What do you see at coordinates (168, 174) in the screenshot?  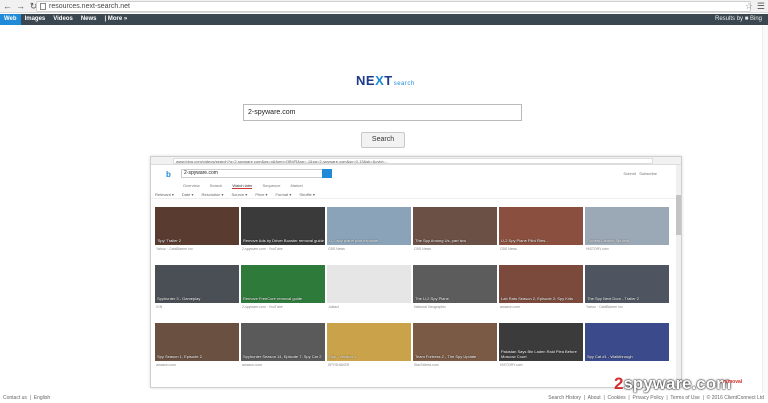 I see `bing-logo: b` at bounding box center [168, 174].